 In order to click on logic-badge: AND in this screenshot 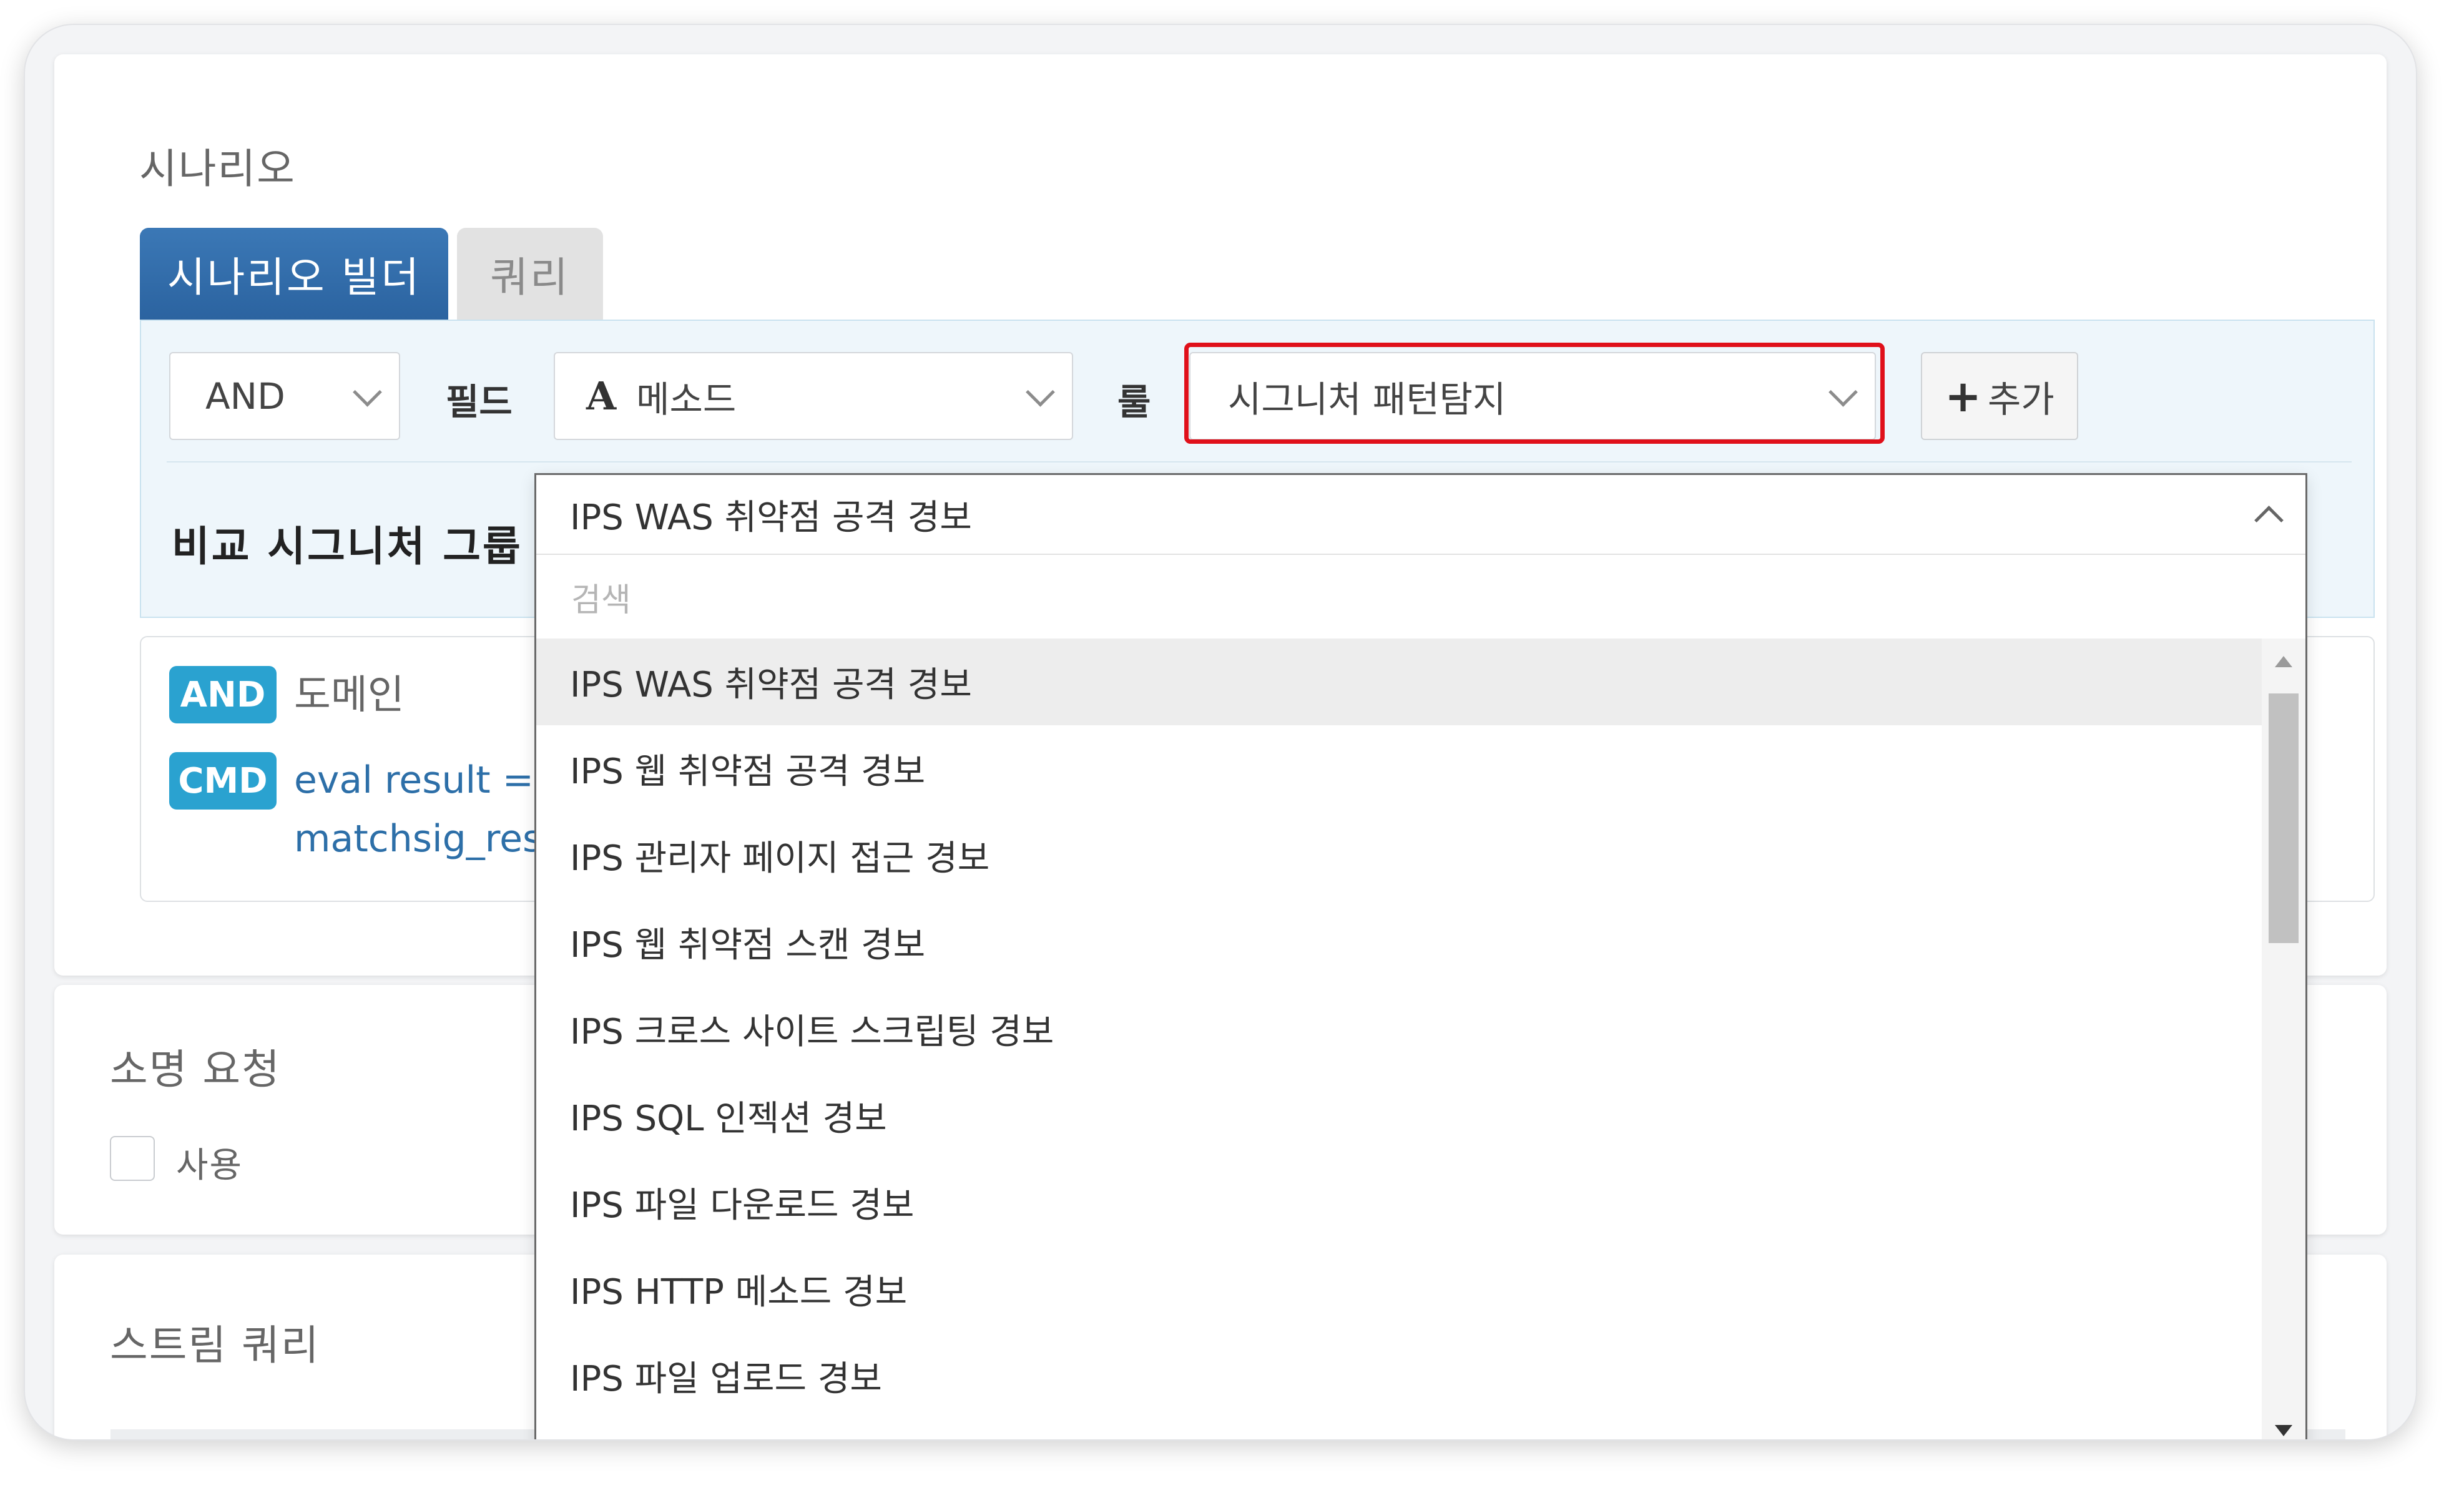, I will do `click(223, 694)`.